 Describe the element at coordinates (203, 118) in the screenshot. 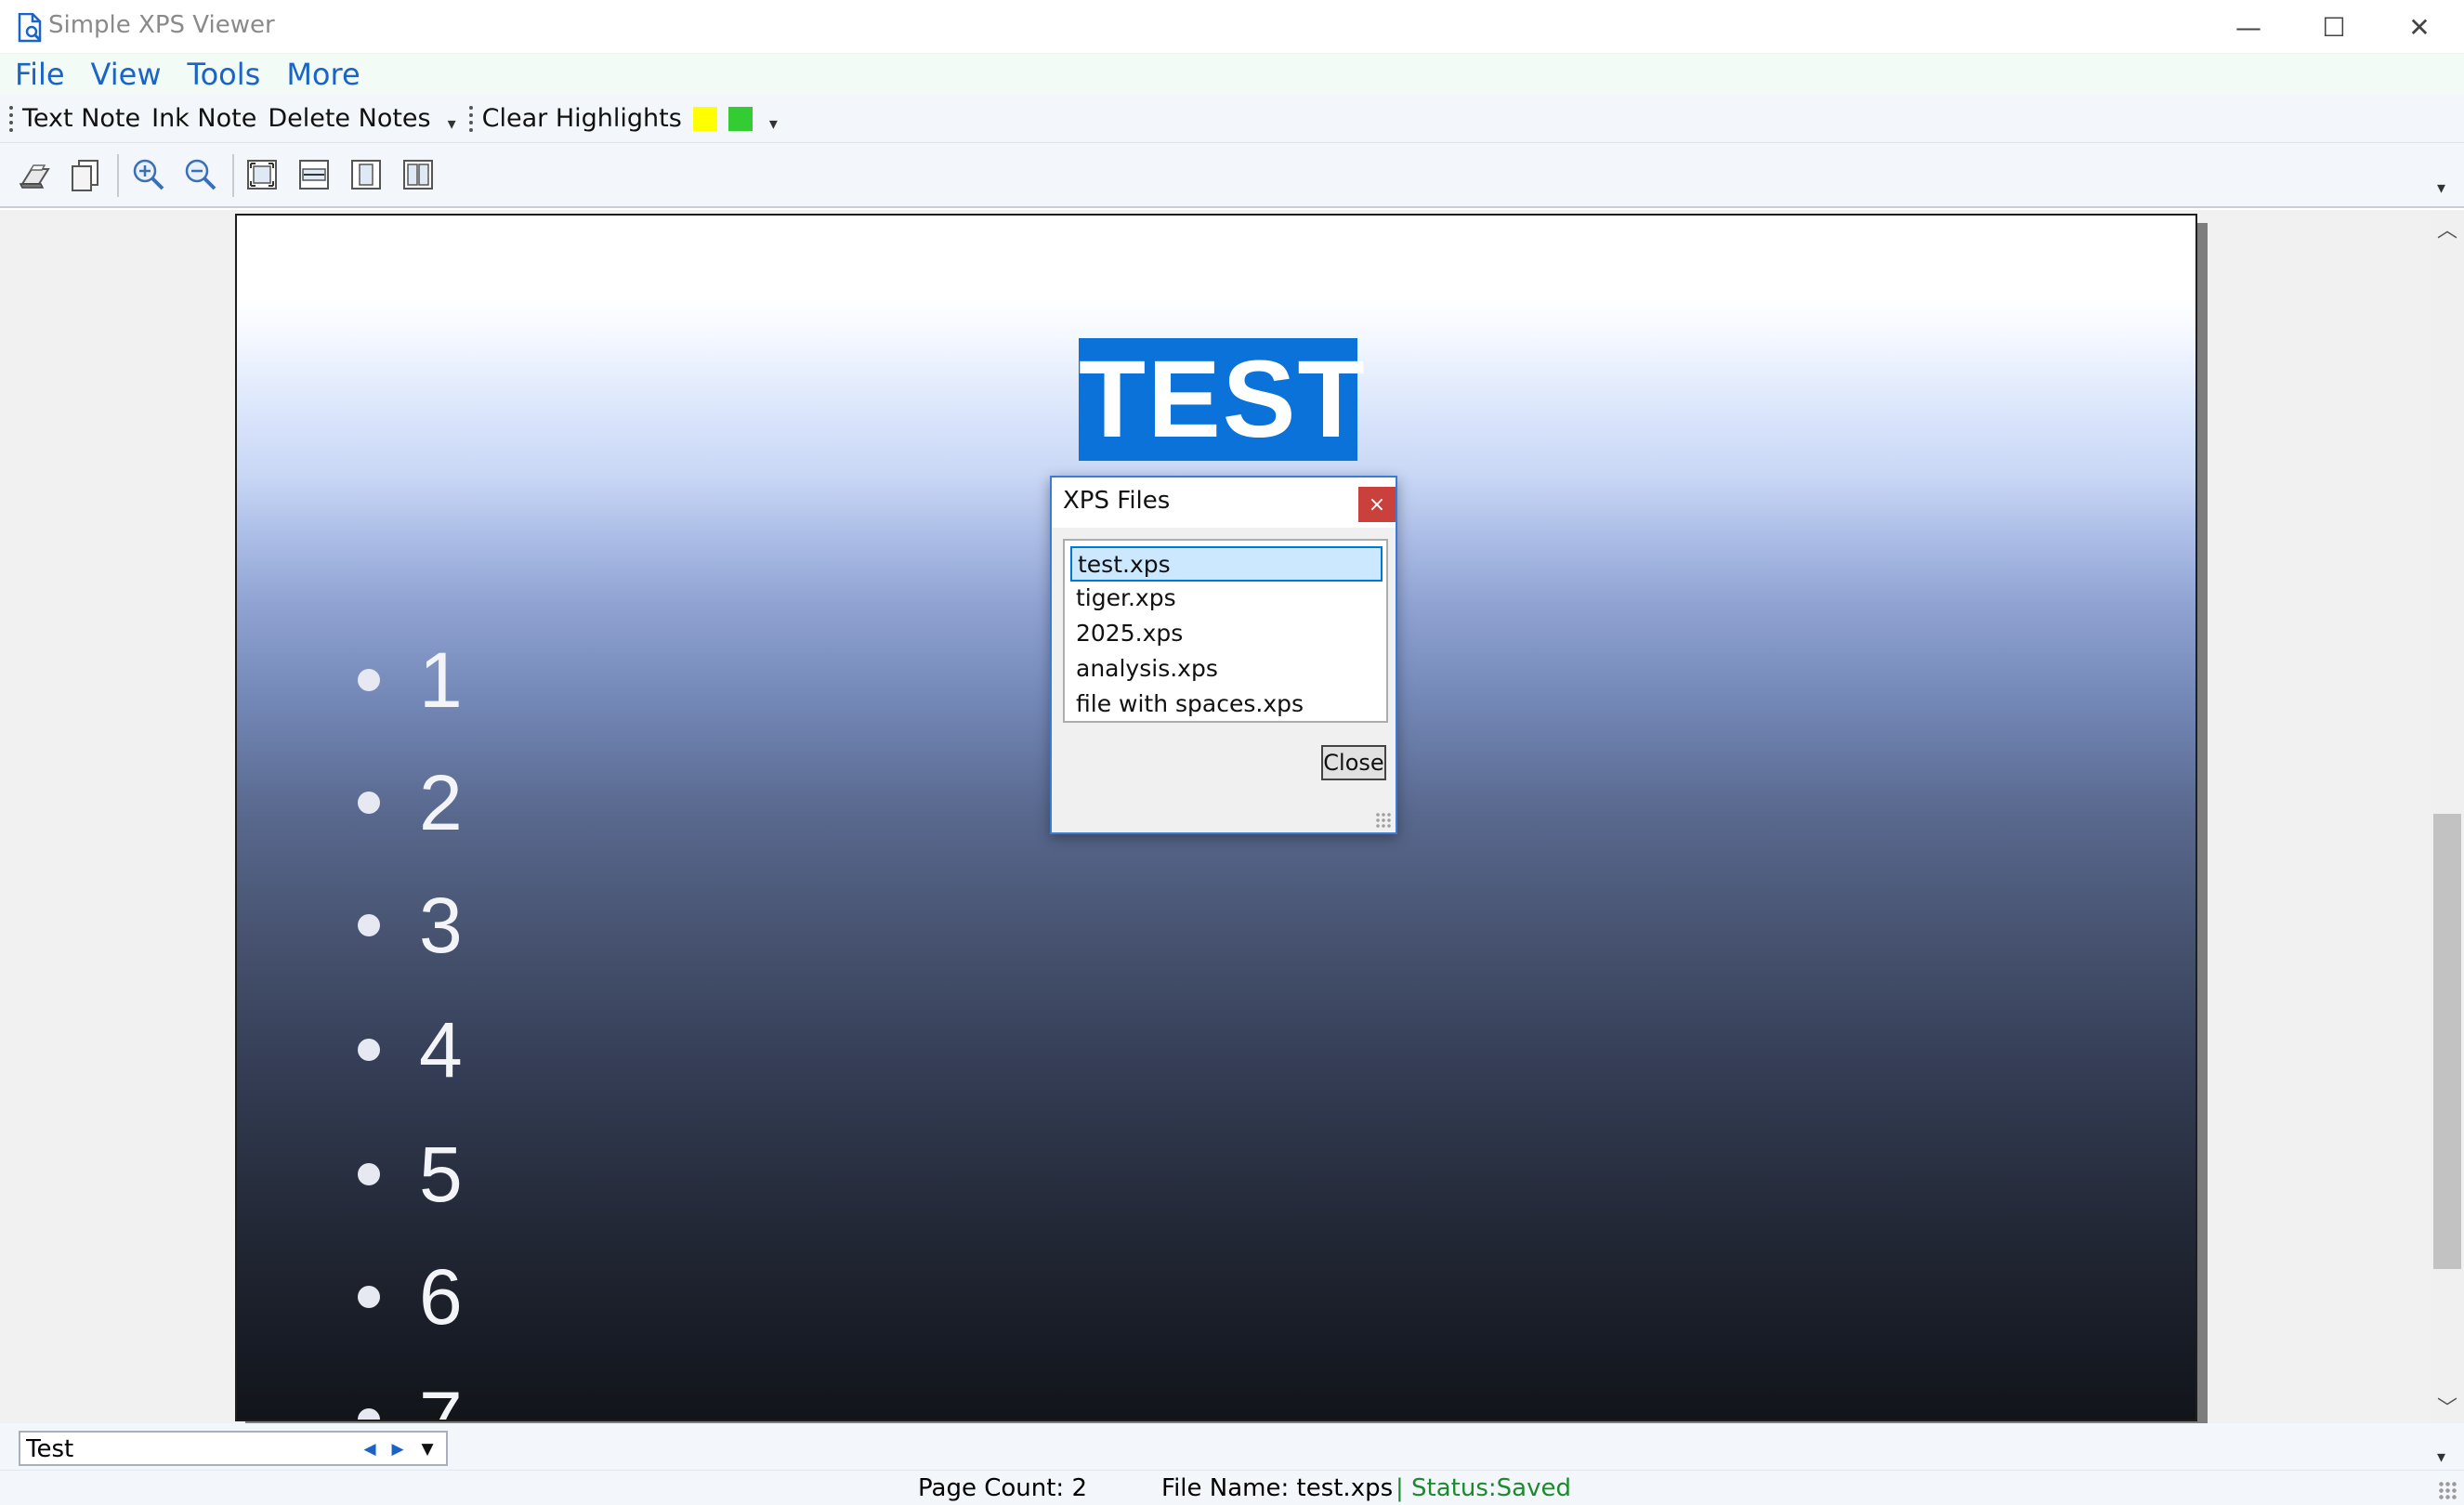

I see `ink-note-button: Ink Note` at that location.